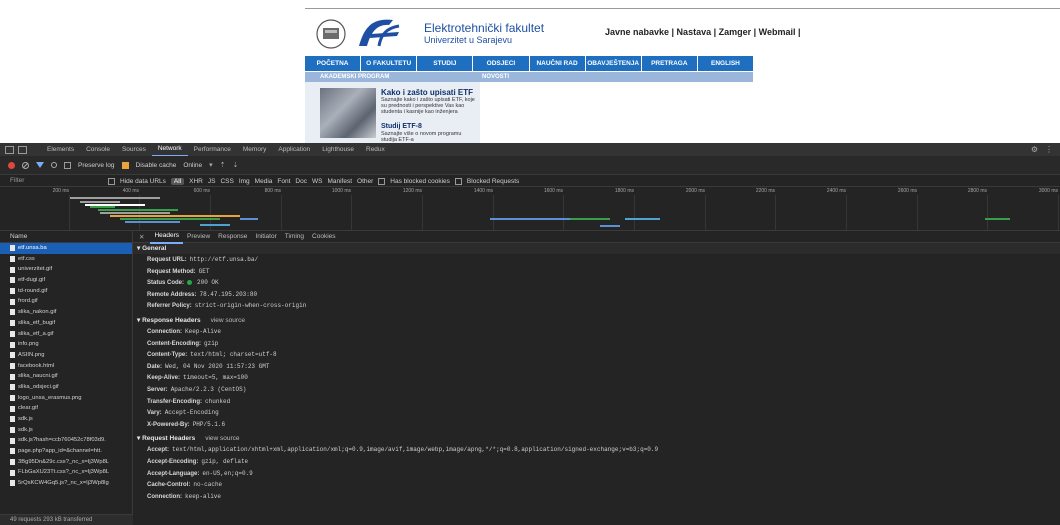 The image size is (1060, 525). What do you see at coordinates (28, 408) in the screenshot?
I see `request-name: clear.gif` at bounding box center [28, 408].